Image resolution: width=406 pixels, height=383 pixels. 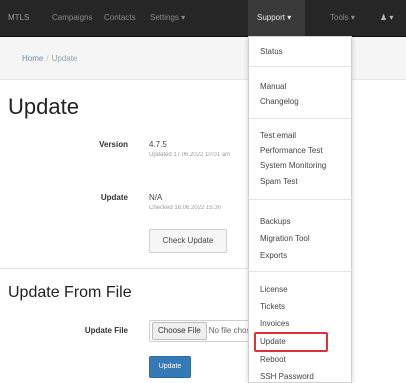 I want to click on version-value: 4.7.5, so click(x=158, y=144).